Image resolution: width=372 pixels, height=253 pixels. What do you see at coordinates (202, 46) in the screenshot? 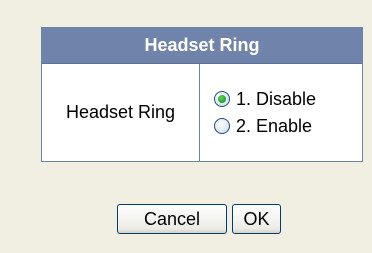
I see `panel-title: Headset Ring` at bounding box center [202, 46].